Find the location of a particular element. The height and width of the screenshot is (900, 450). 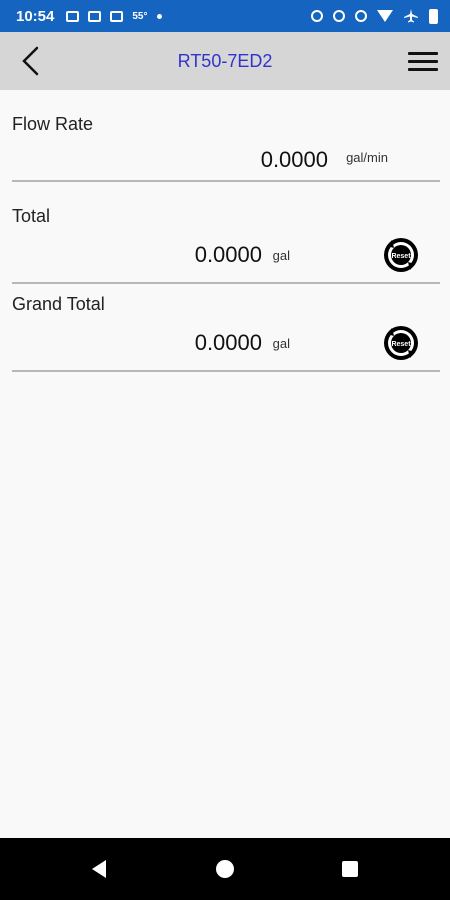

grand-total-unit: gal is located at coordinates (281, 343).